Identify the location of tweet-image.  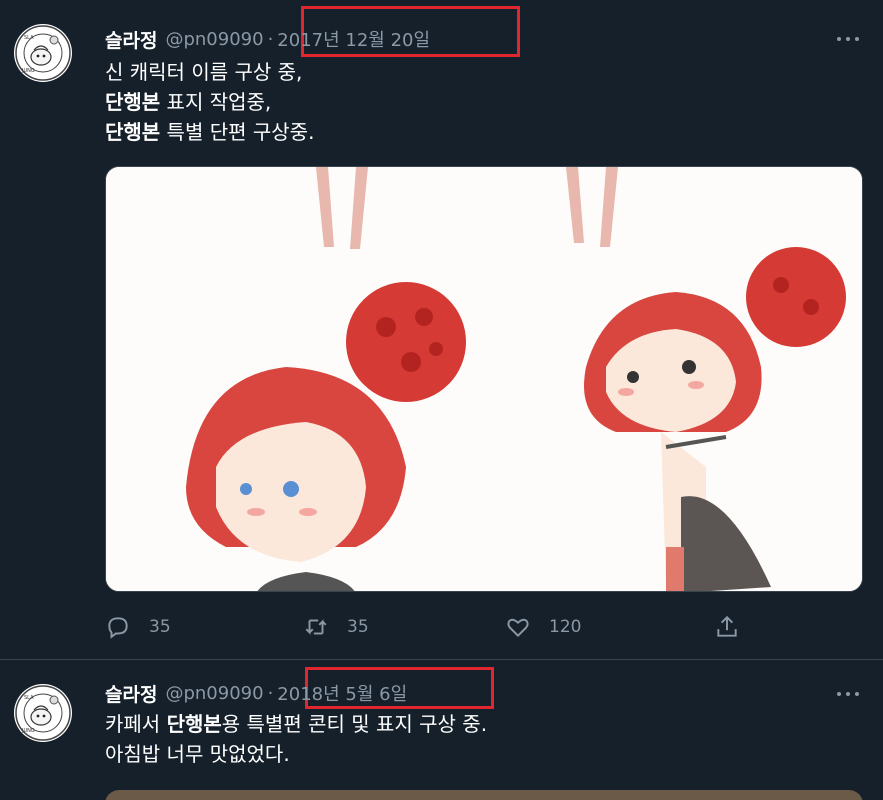
(484, 795).